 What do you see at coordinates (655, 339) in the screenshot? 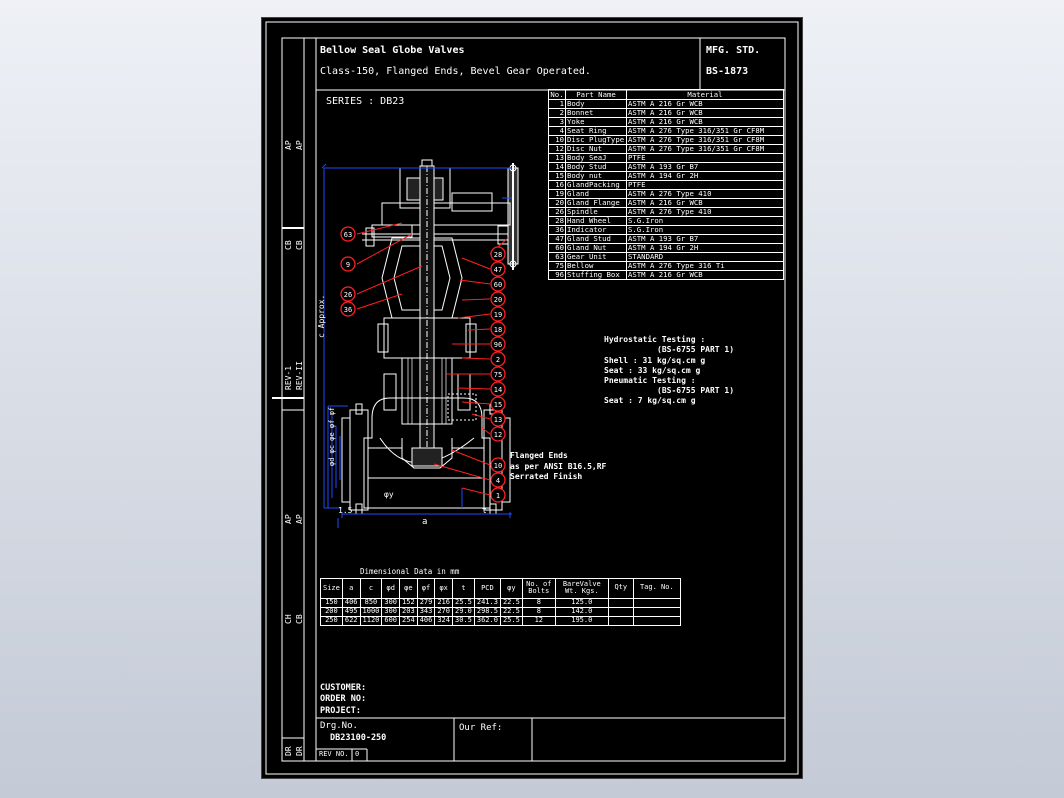
I see `test-line-1: Hydrostatic Testing :` at bounding box center [655, 339].